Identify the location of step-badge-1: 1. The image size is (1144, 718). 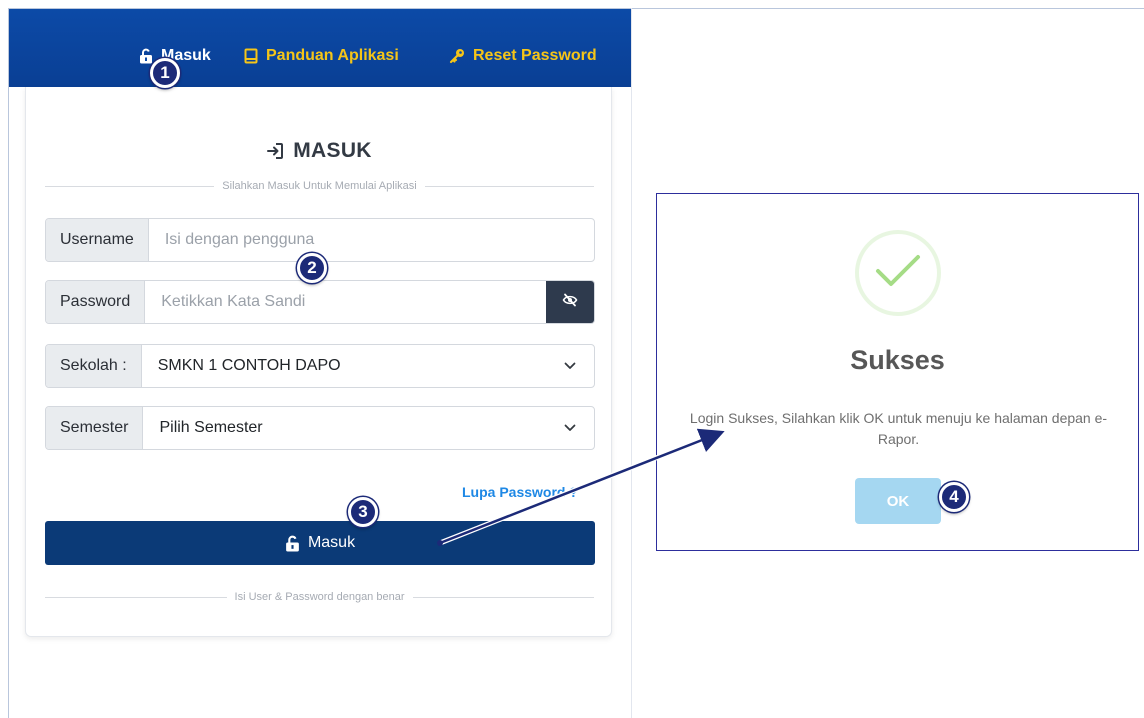
(165, 73).